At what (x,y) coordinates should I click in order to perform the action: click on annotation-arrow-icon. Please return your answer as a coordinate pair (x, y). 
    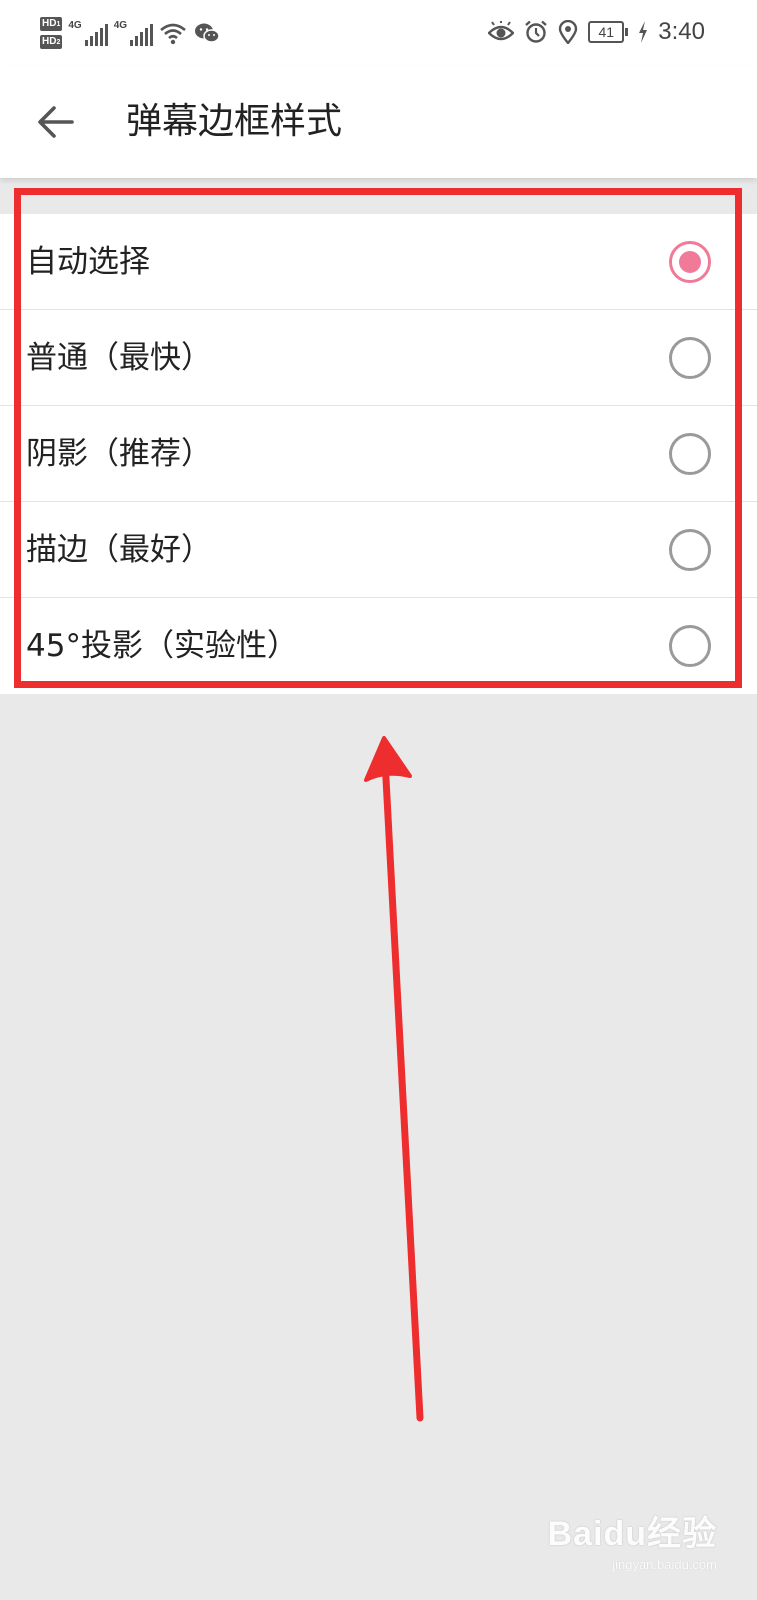
    Looking at the image, I should click on (394, 1079).